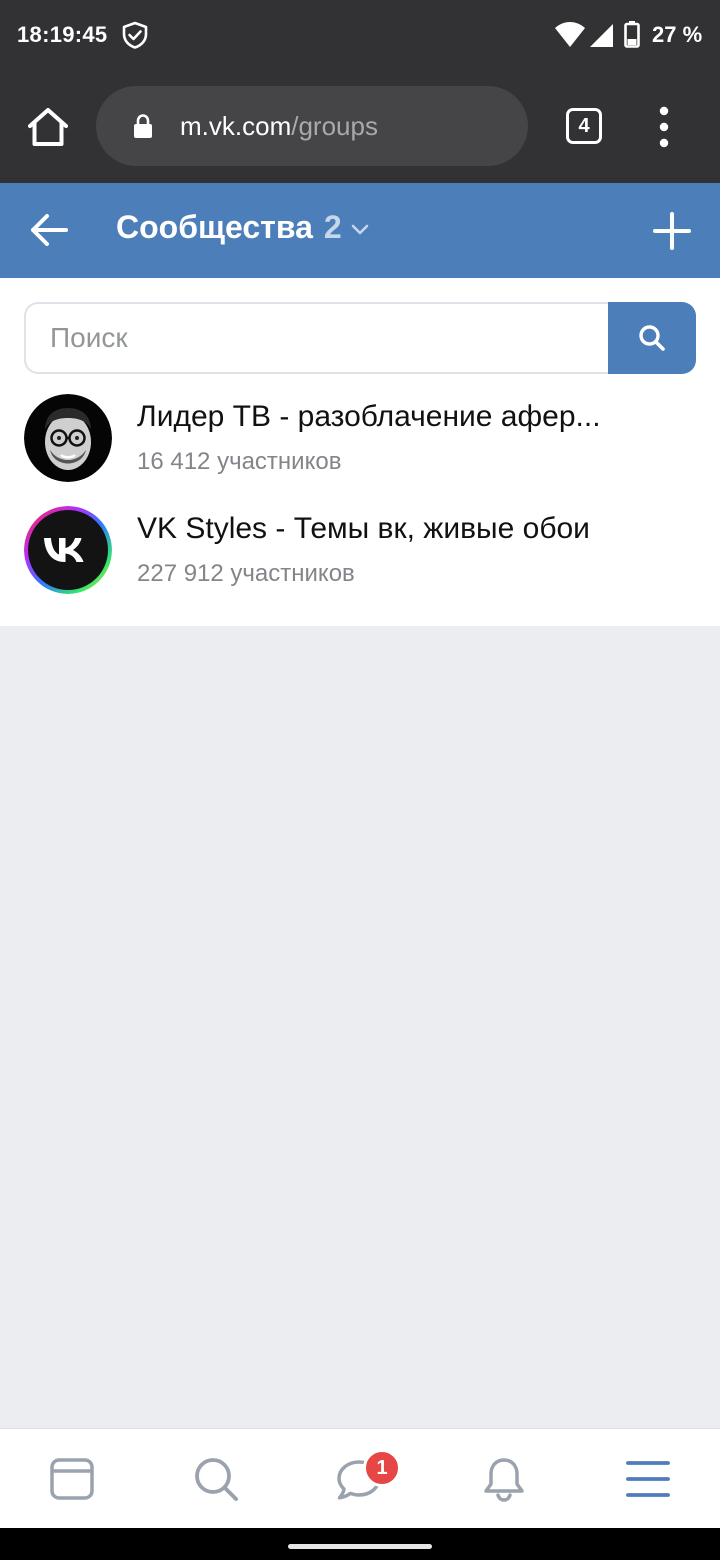 This screenshot has height=1560, width=720. Describe the element at coordinates (317, 338) in the screenshot. I see `search-input` at that location.